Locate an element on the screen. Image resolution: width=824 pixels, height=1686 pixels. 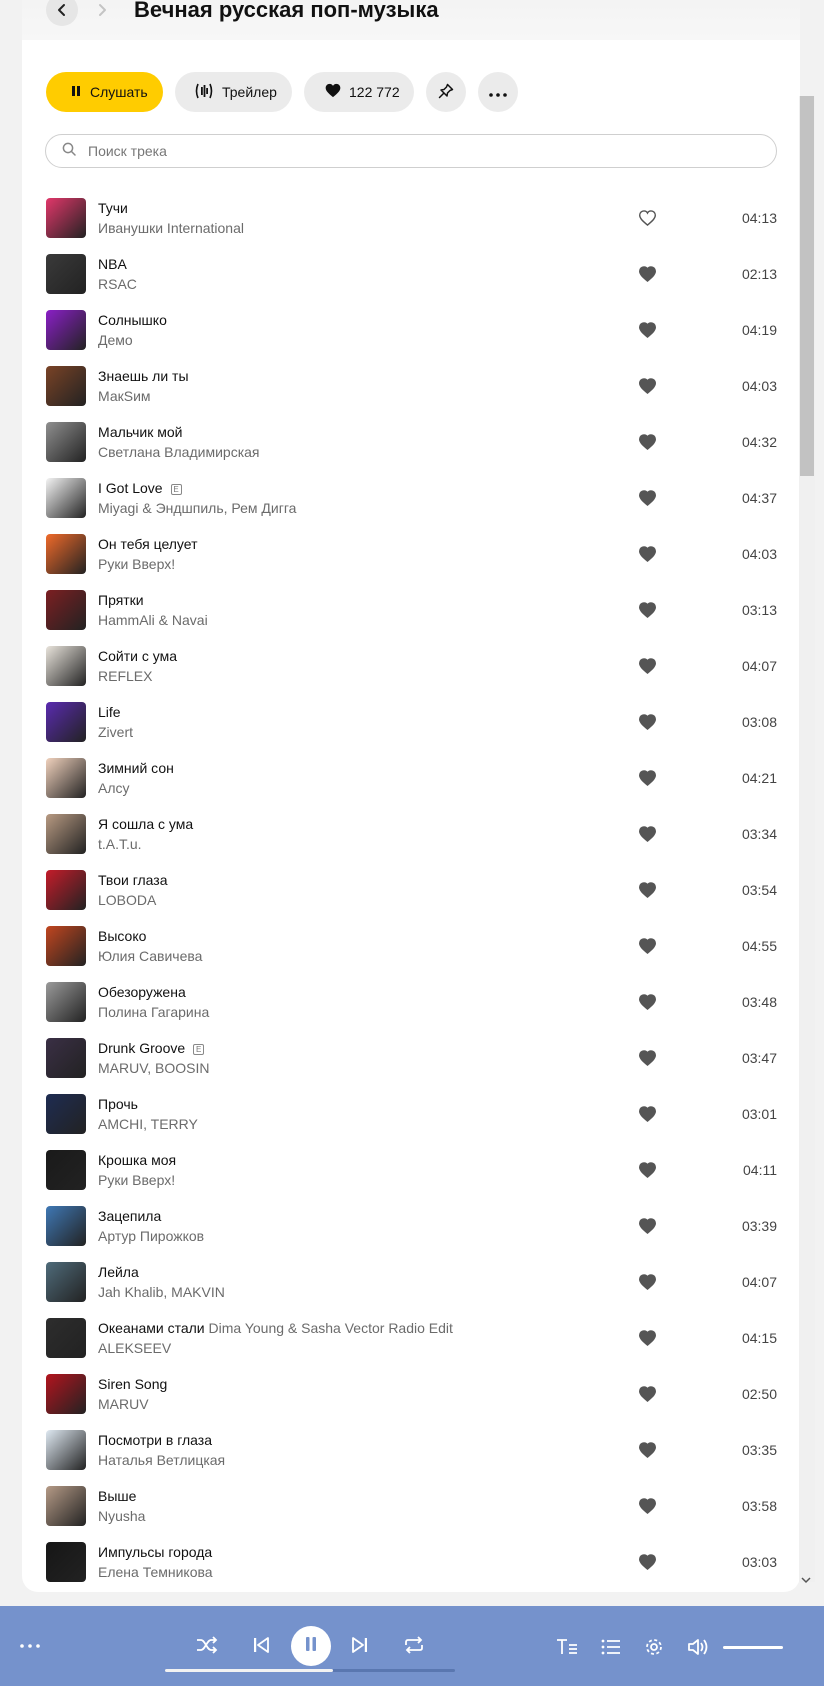
track-artist: ALEKSEEV is located at coordinates (134, 1348).